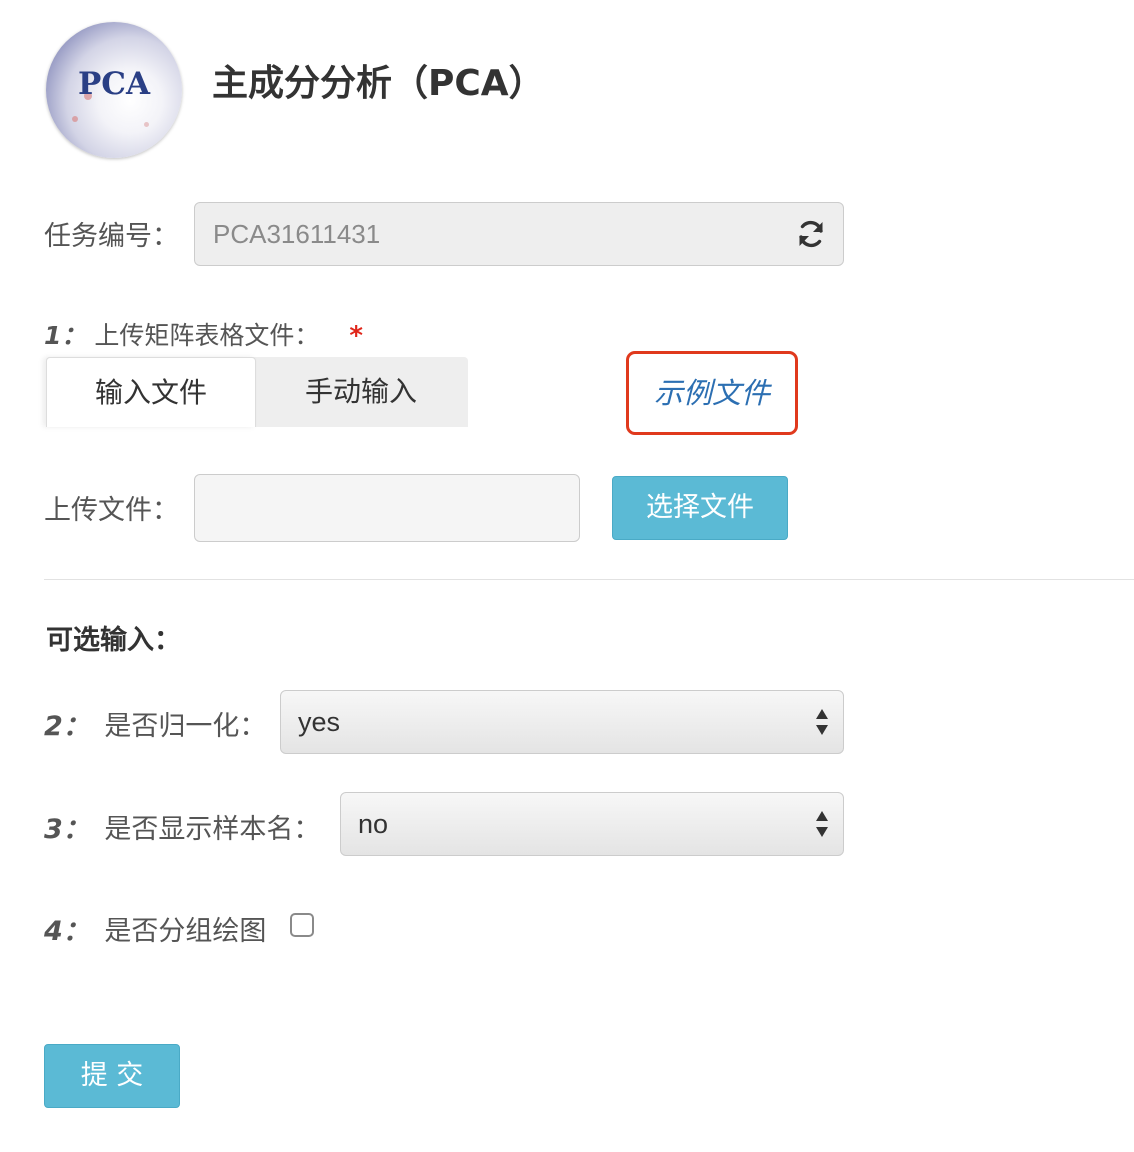 The image size is (1134, 1152). I want to click on show-sample-names-label-row: 3： 是否显示样本名：, so click(182, 826).